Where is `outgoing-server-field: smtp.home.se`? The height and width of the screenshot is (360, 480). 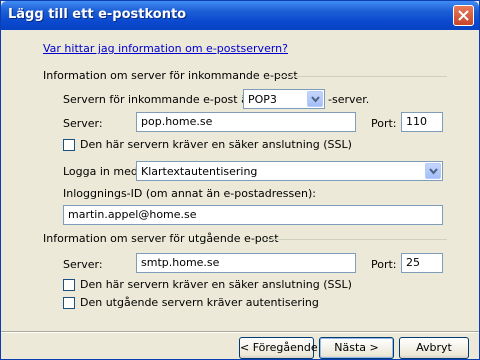 outgoing-server-field: smtp.home.se is located at coordinates (246, 263).